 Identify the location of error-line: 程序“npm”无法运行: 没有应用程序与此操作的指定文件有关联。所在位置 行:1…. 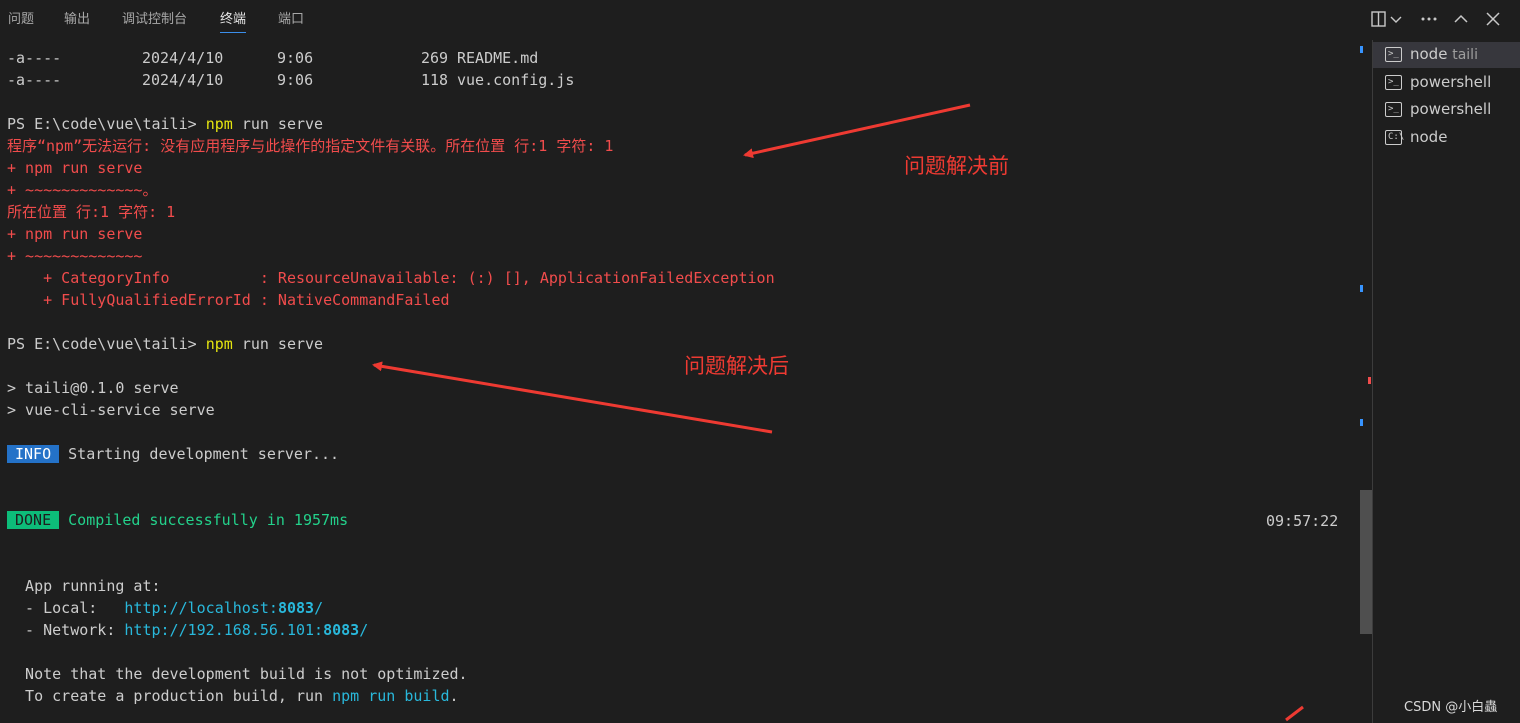
(310, 146).